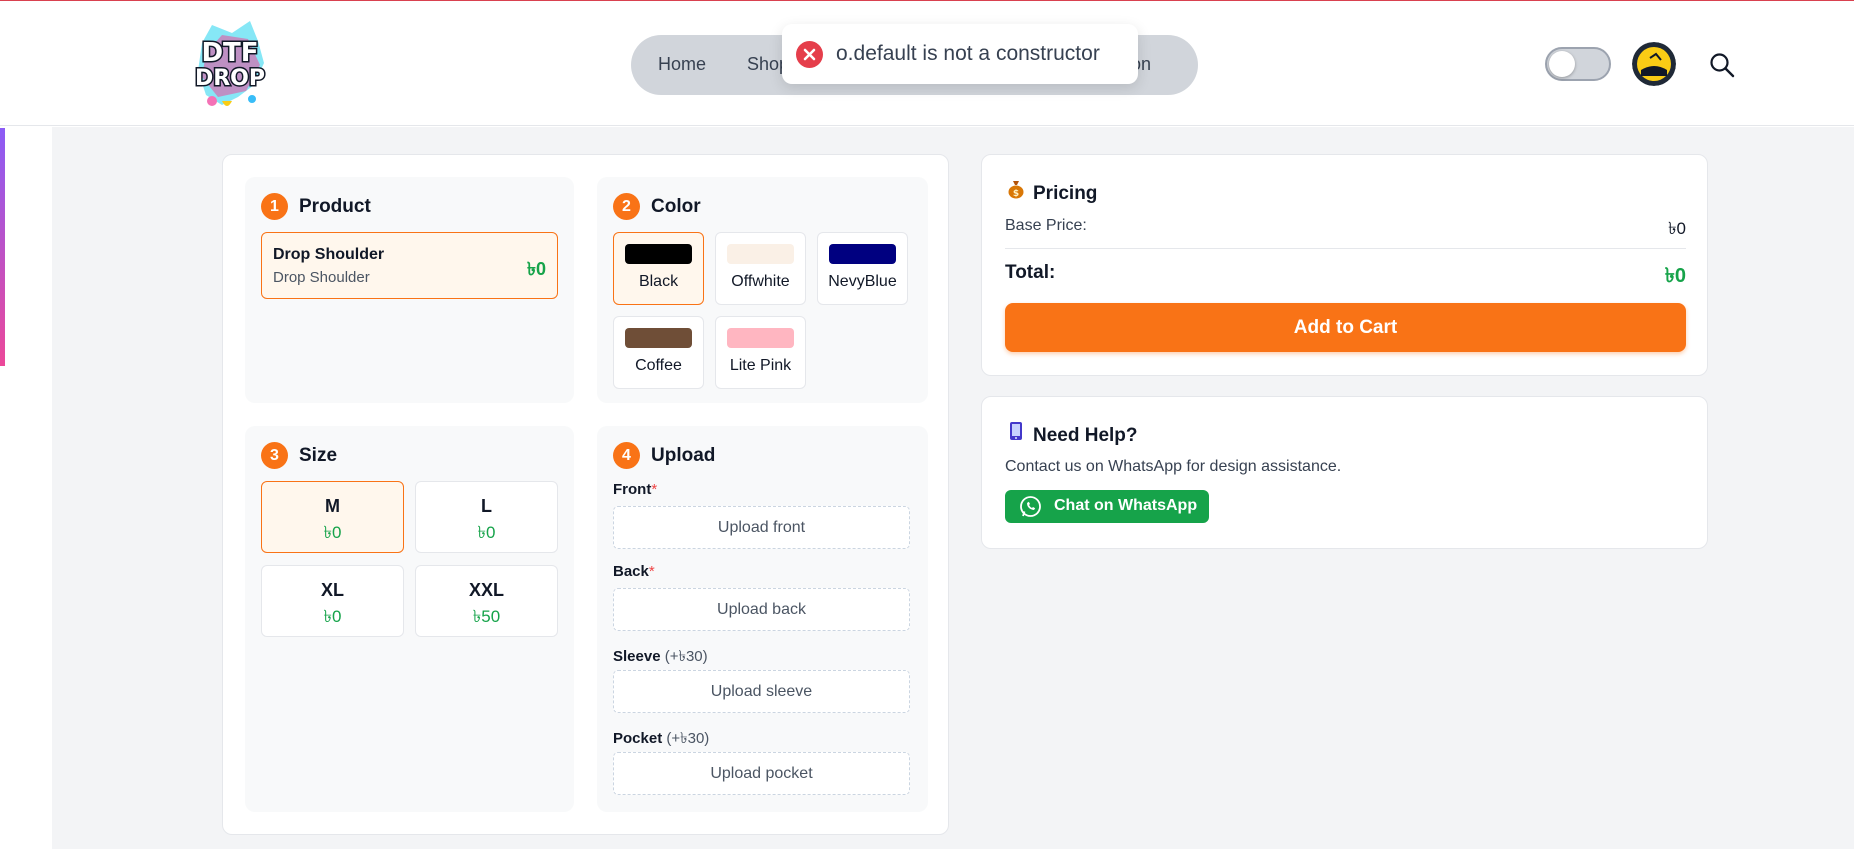 This screenshot has height=849, width=1854. What do you see at coordinates (658, 352) in the screenshot?
I see `color-option-coffee: Coffee` at bounding box center [658, 352].